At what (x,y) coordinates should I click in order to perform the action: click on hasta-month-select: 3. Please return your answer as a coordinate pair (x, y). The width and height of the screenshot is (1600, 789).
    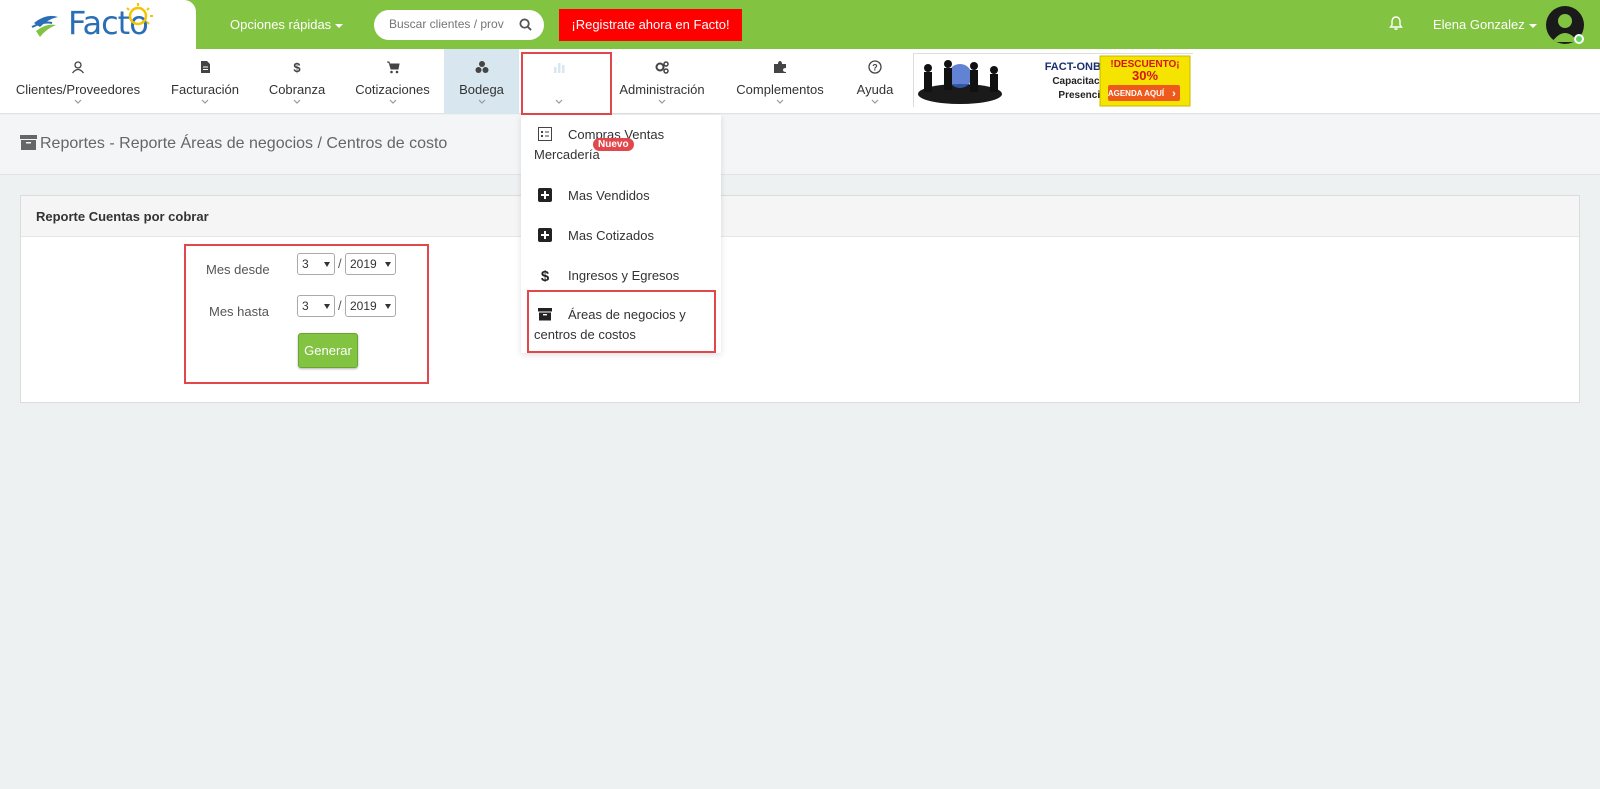
    Looking at the image, I should click on (316, 306).